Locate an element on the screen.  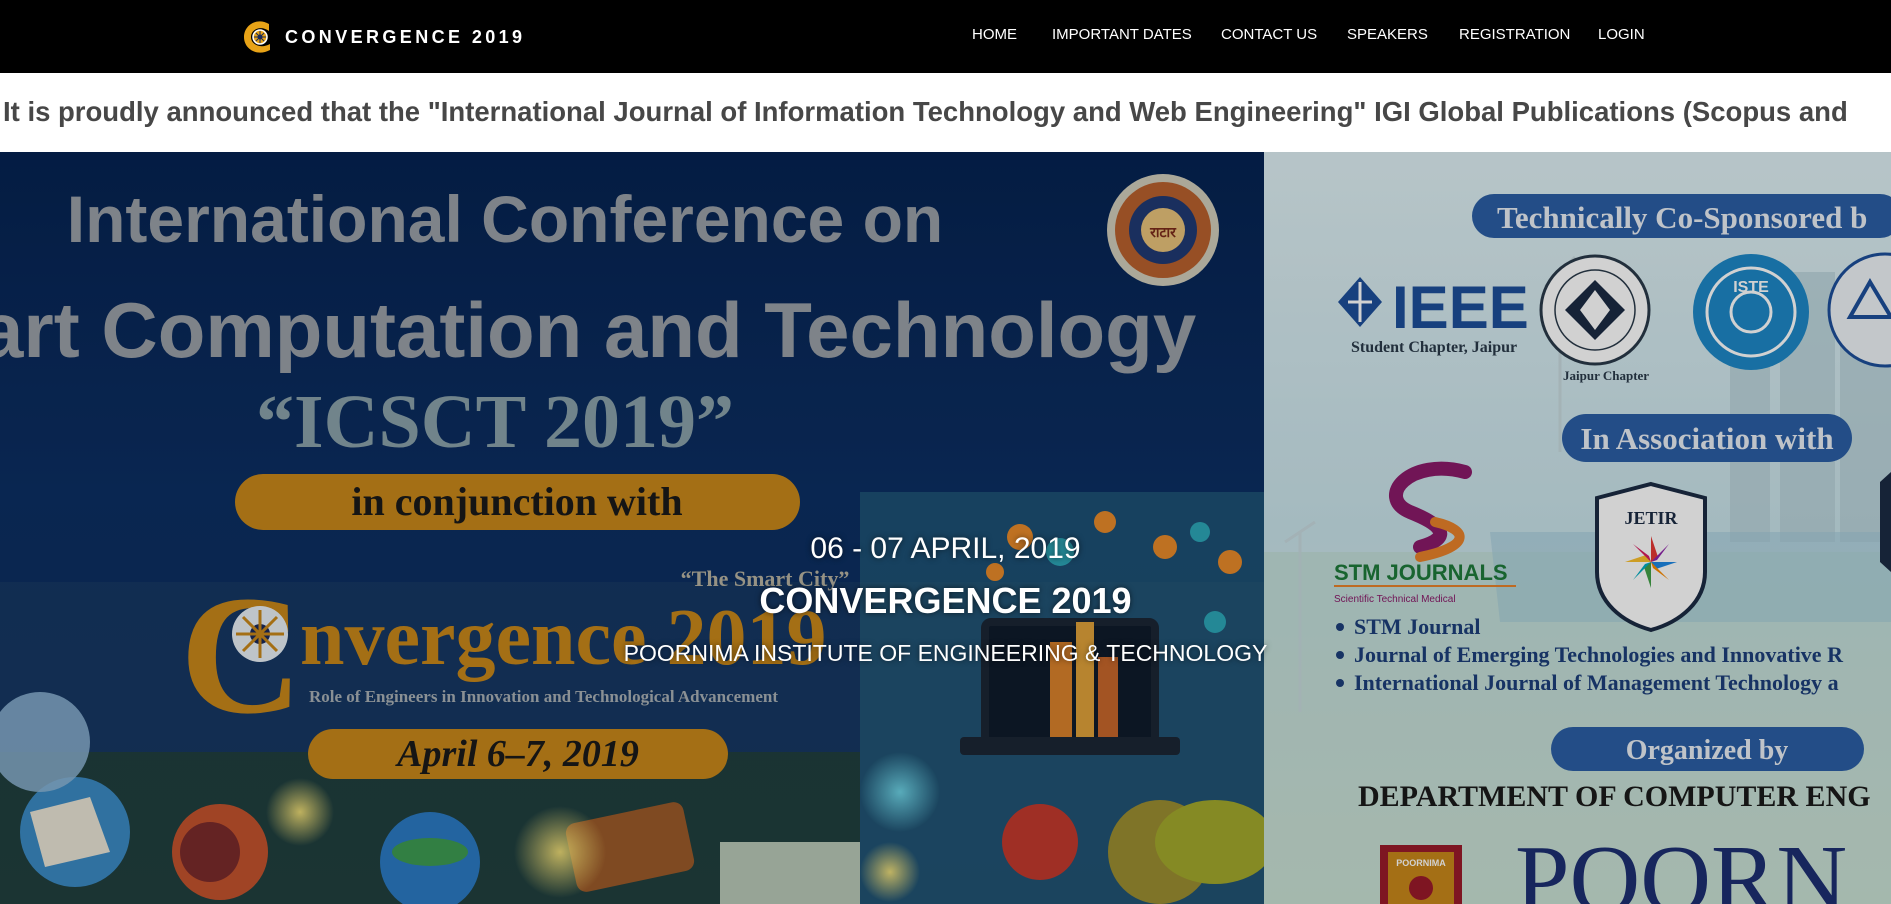
brand: CONVERGENCE 2019 is located at coordinates (384, 37).